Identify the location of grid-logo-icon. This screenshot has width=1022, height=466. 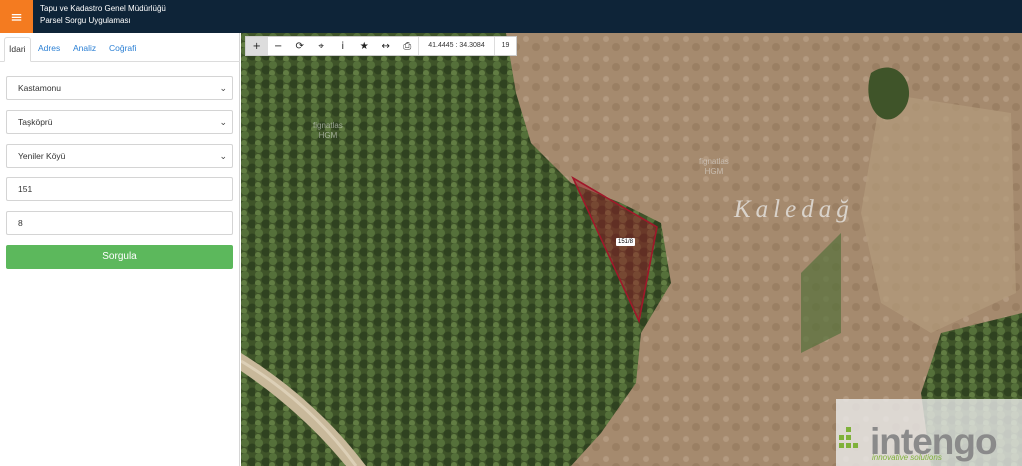
(848, 437).